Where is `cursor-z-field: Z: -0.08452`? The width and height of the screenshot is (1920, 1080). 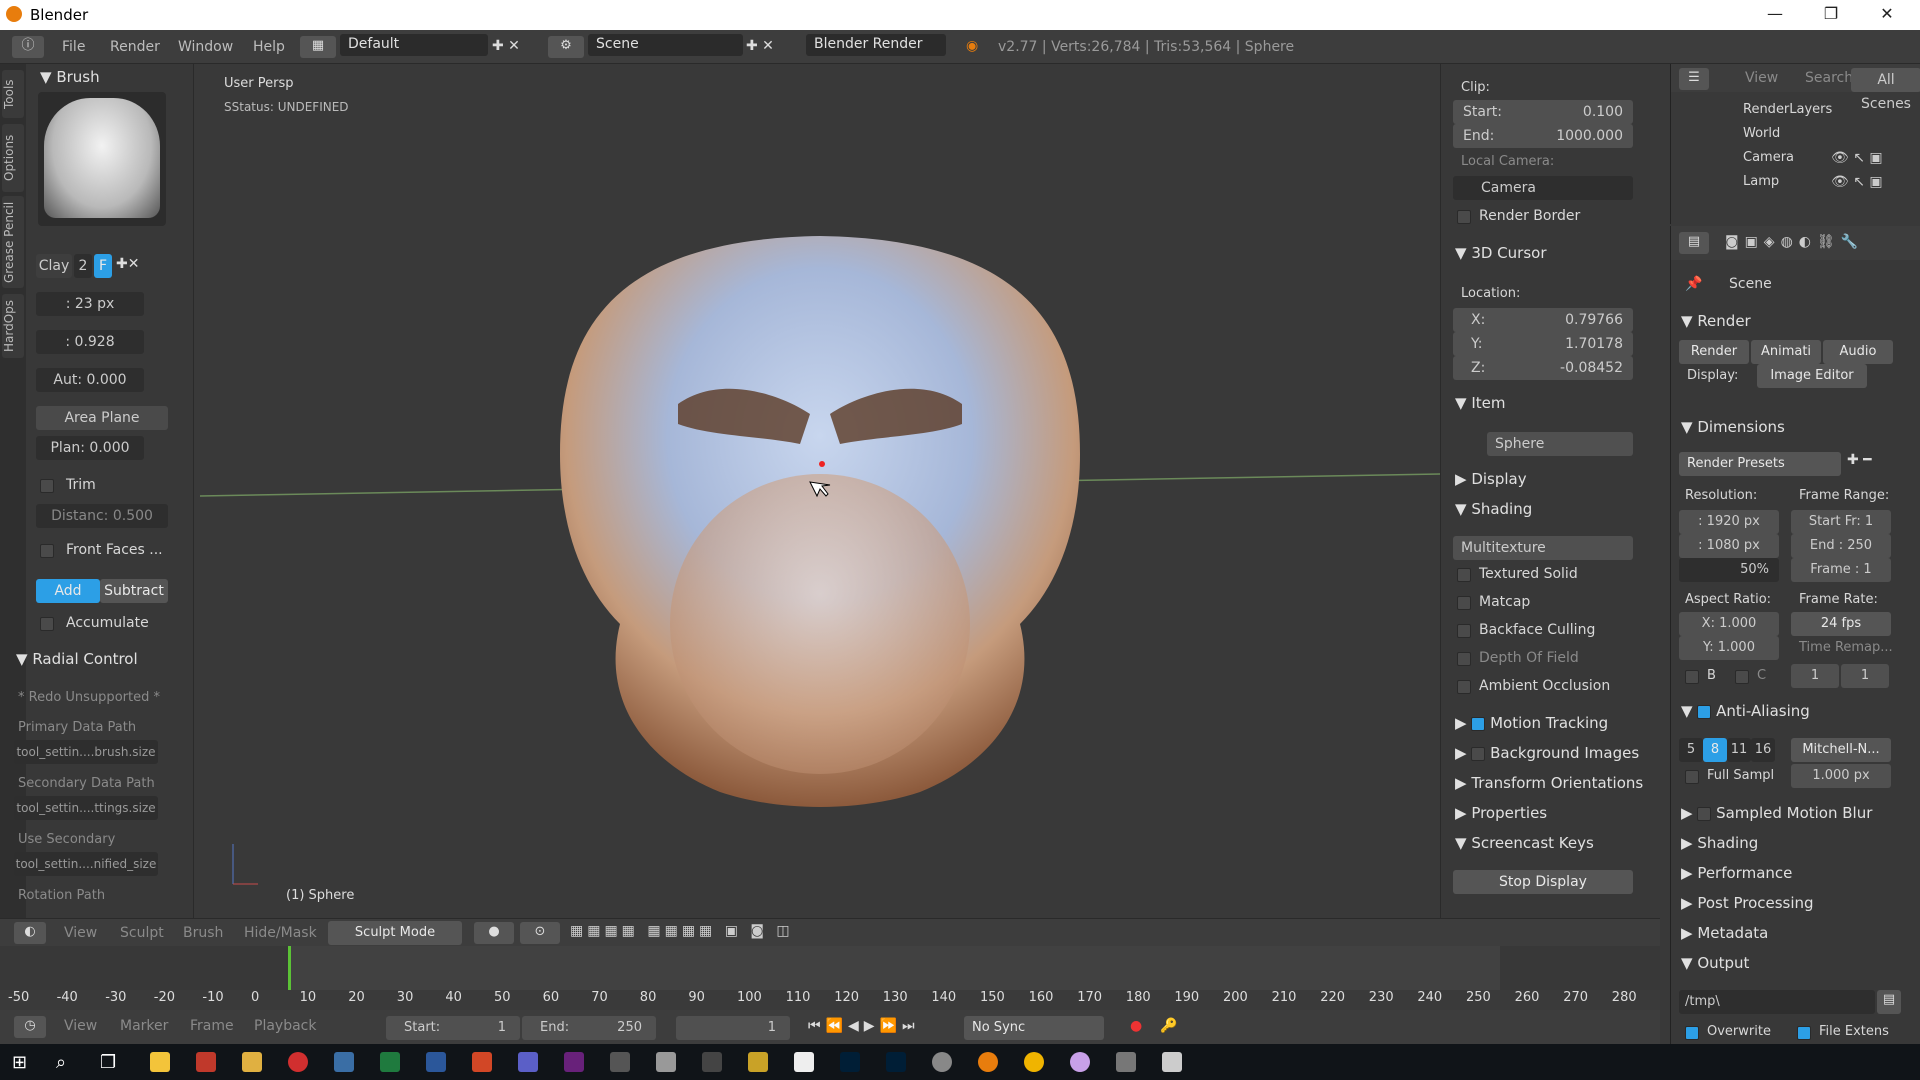
cursor-z-field: Z: -0.08452 is located at coordinates (1543, 368).